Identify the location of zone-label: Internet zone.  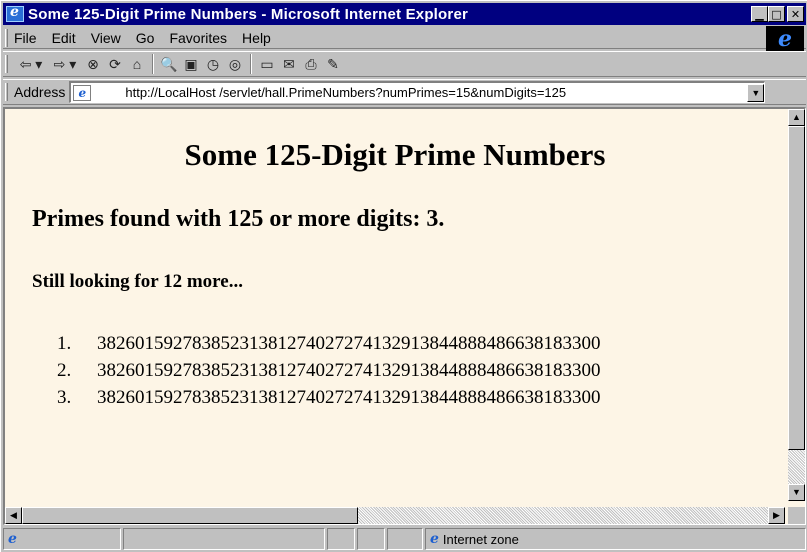
(480, 539).